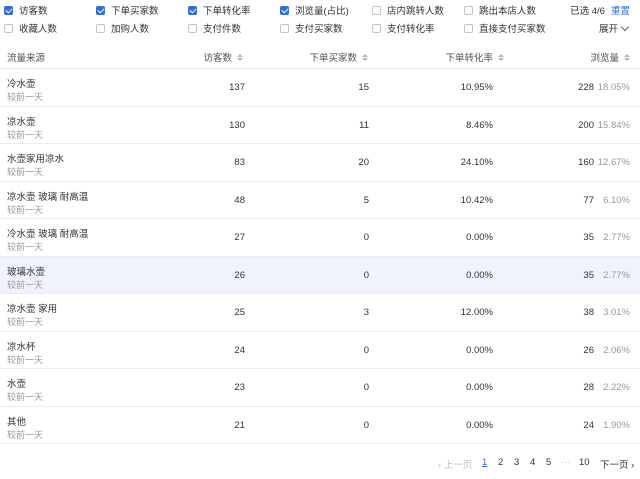 Image resolution: width=640 pixels, height=479 pixels. What do you see at coordinates (239, 312) in the screenshot?
I see `visitors-value: 25` at bounding box center [239, 312].